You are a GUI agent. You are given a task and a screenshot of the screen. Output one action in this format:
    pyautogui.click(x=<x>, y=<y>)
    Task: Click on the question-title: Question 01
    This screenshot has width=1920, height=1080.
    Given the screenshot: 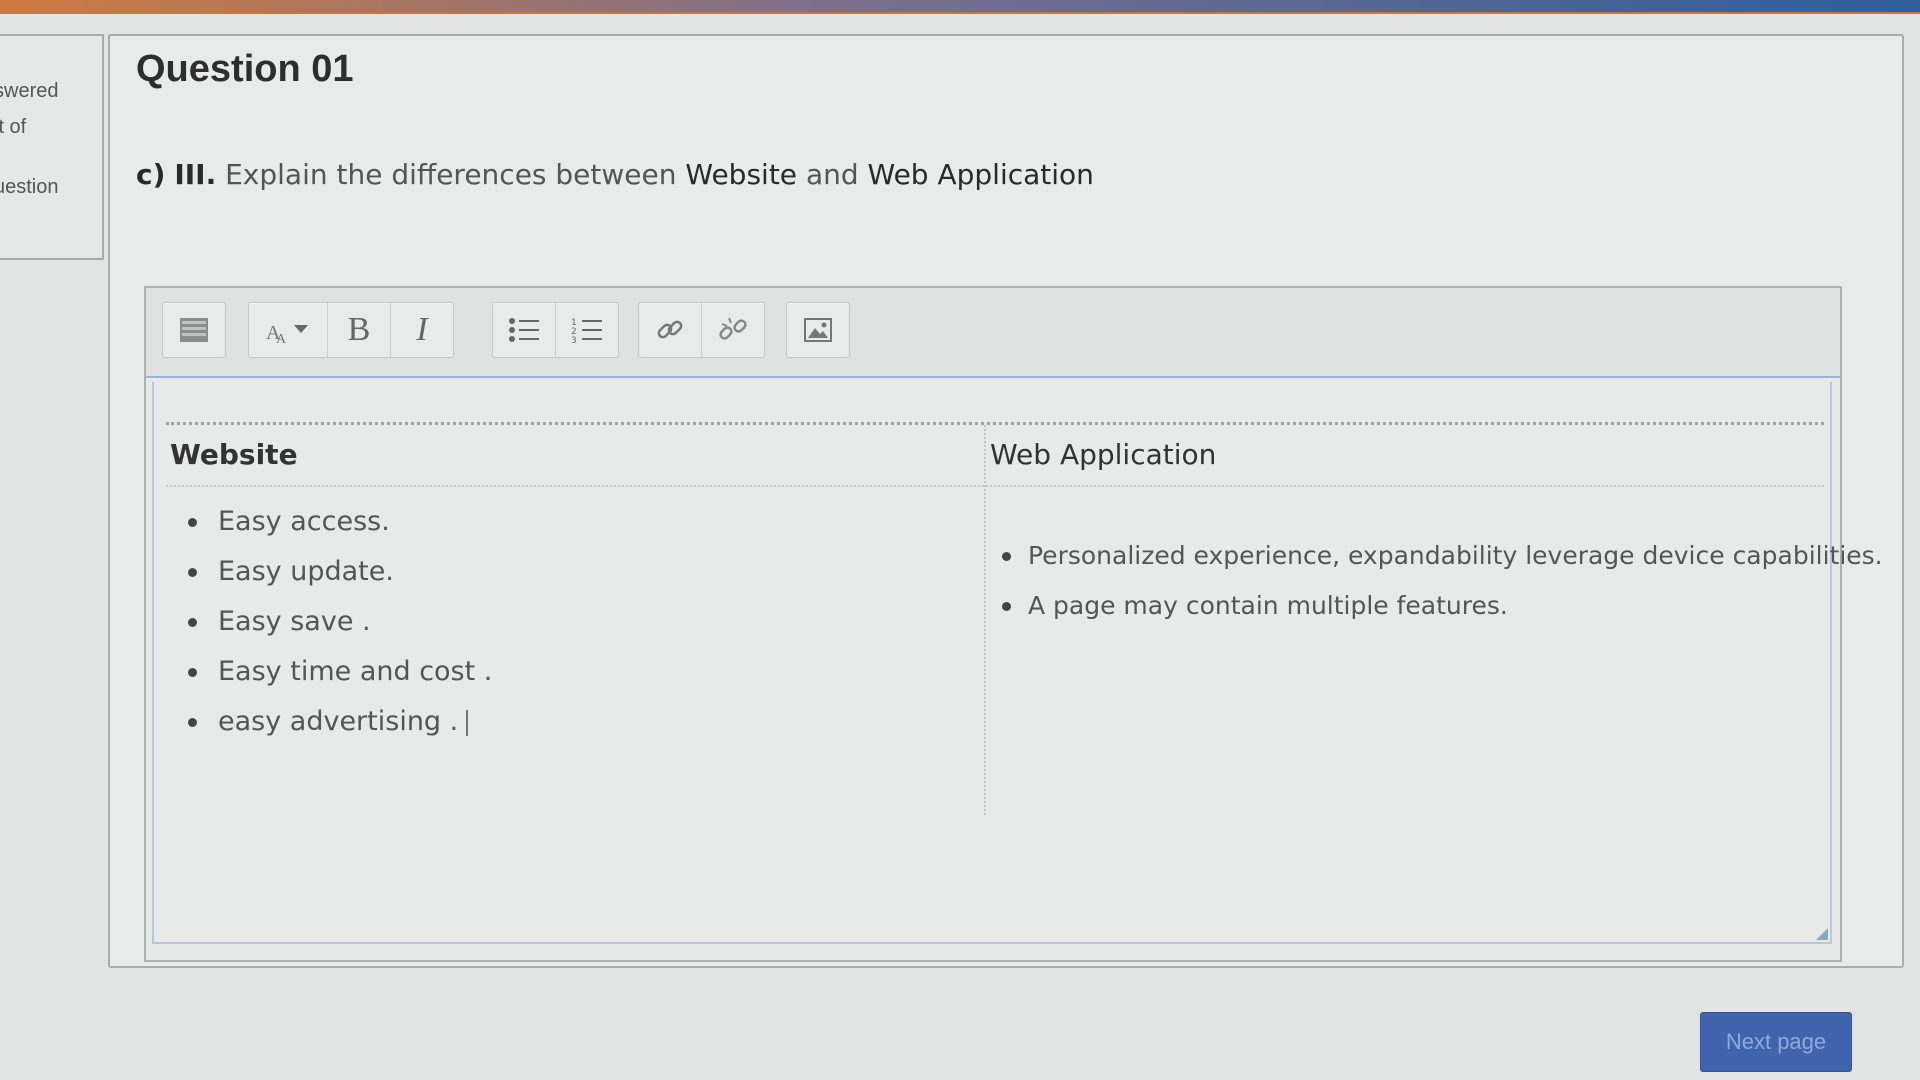 What is the action you would take?
    pyautogui.click(x=245, y=69)
    